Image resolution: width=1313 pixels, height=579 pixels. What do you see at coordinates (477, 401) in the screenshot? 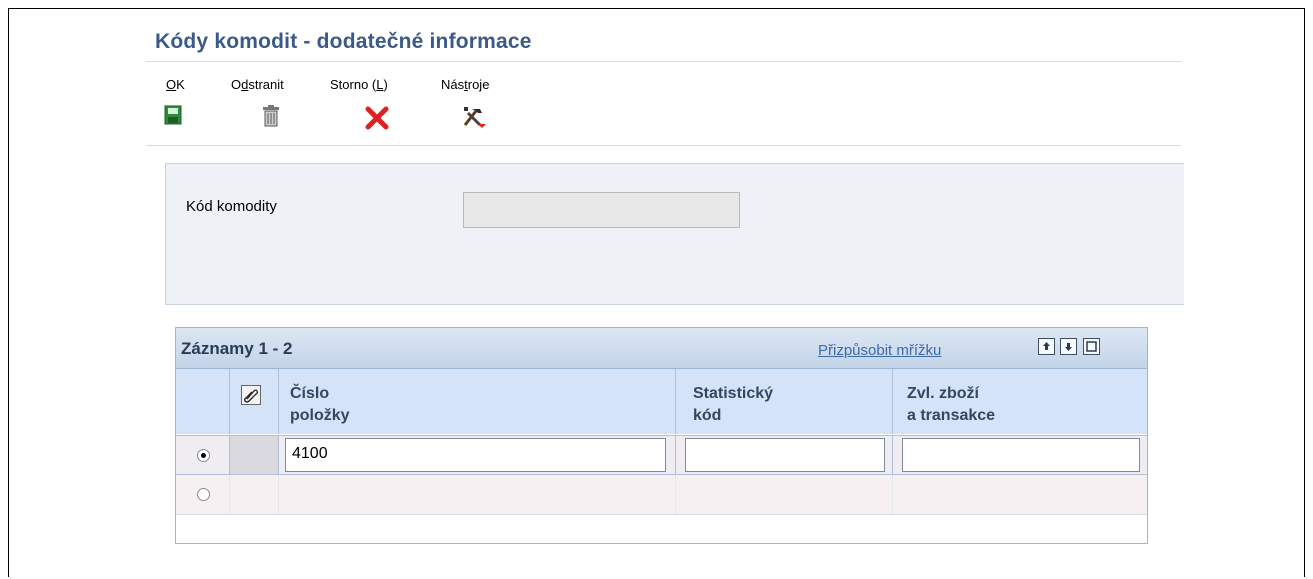
I see `item-number-column-header: Číslo položky` at bounding box center [477, 401].